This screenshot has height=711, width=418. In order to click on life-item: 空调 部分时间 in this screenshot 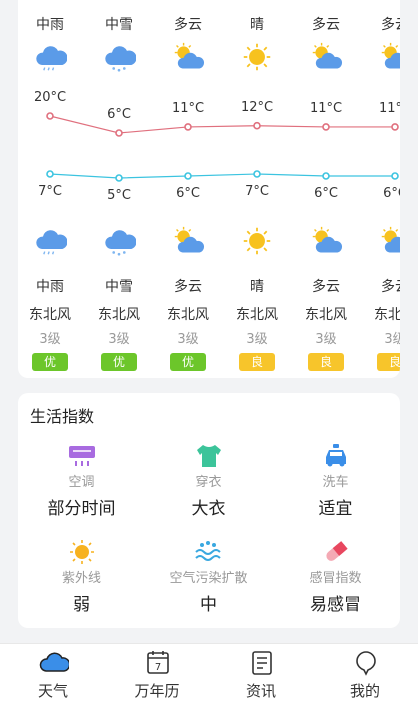, I will do `click(81, 481)`.